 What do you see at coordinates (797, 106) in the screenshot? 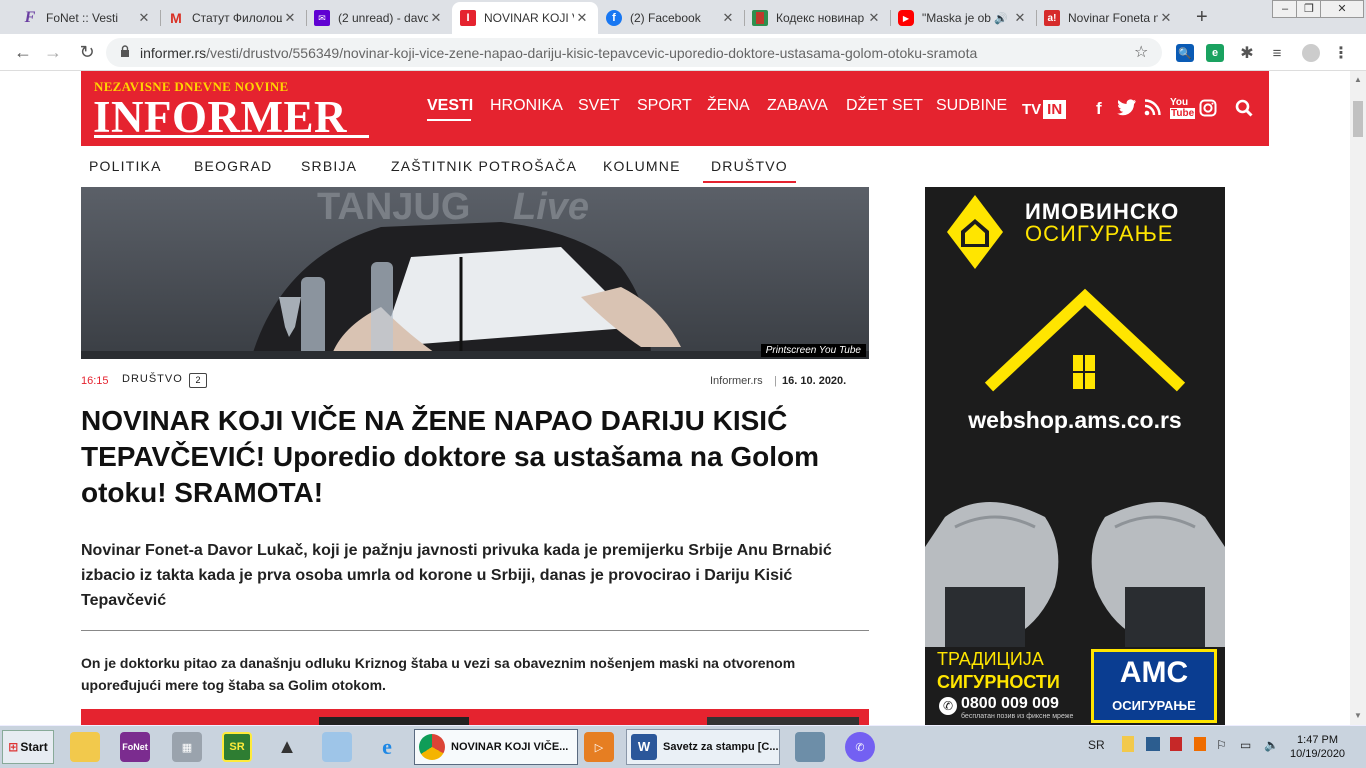
I see `nav-zabava: ZABAVA` at bounding box center [797, 106].